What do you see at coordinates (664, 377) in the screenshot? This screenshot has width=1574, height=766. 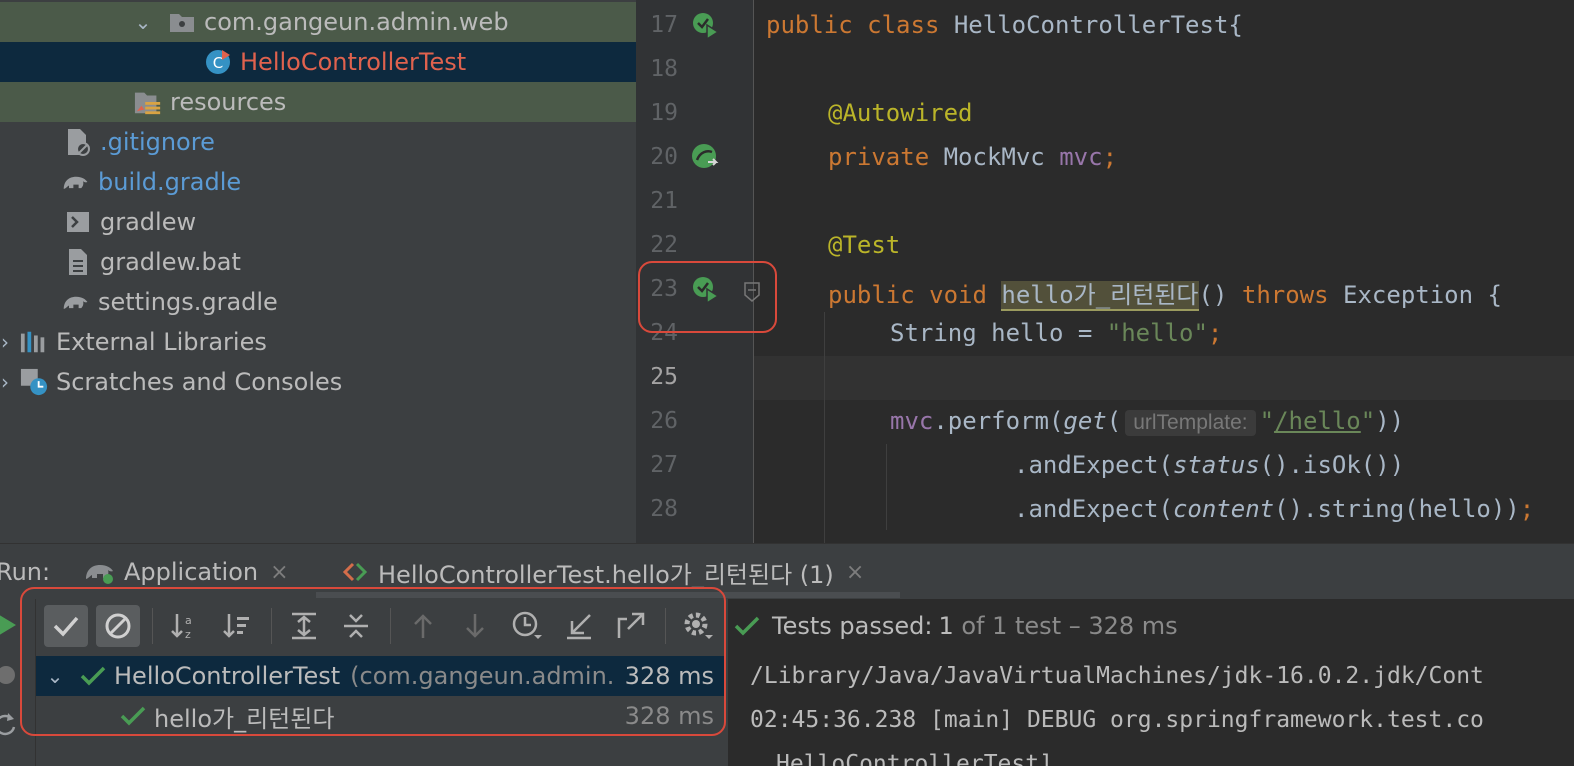 I see `line-number: 25` at bounding box center [664, 377].